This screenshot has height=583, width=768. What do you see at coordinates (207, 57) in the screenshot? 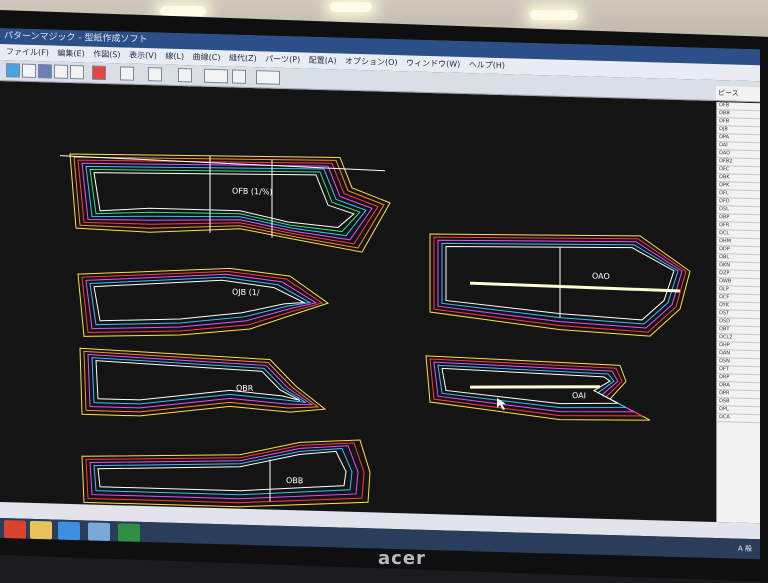
I see `menu-curve: 曲線(C)` at bounding box center [207, 57].